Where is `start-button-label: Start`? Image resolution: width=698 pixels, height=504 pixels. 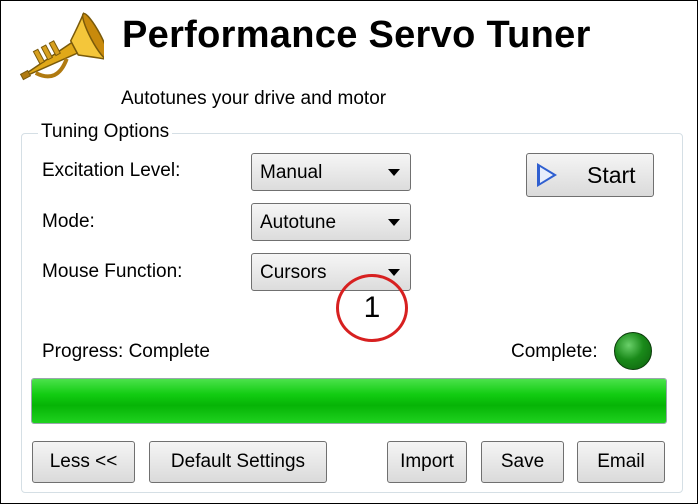
start-button-label: Start is located at coordinates (611, 174).